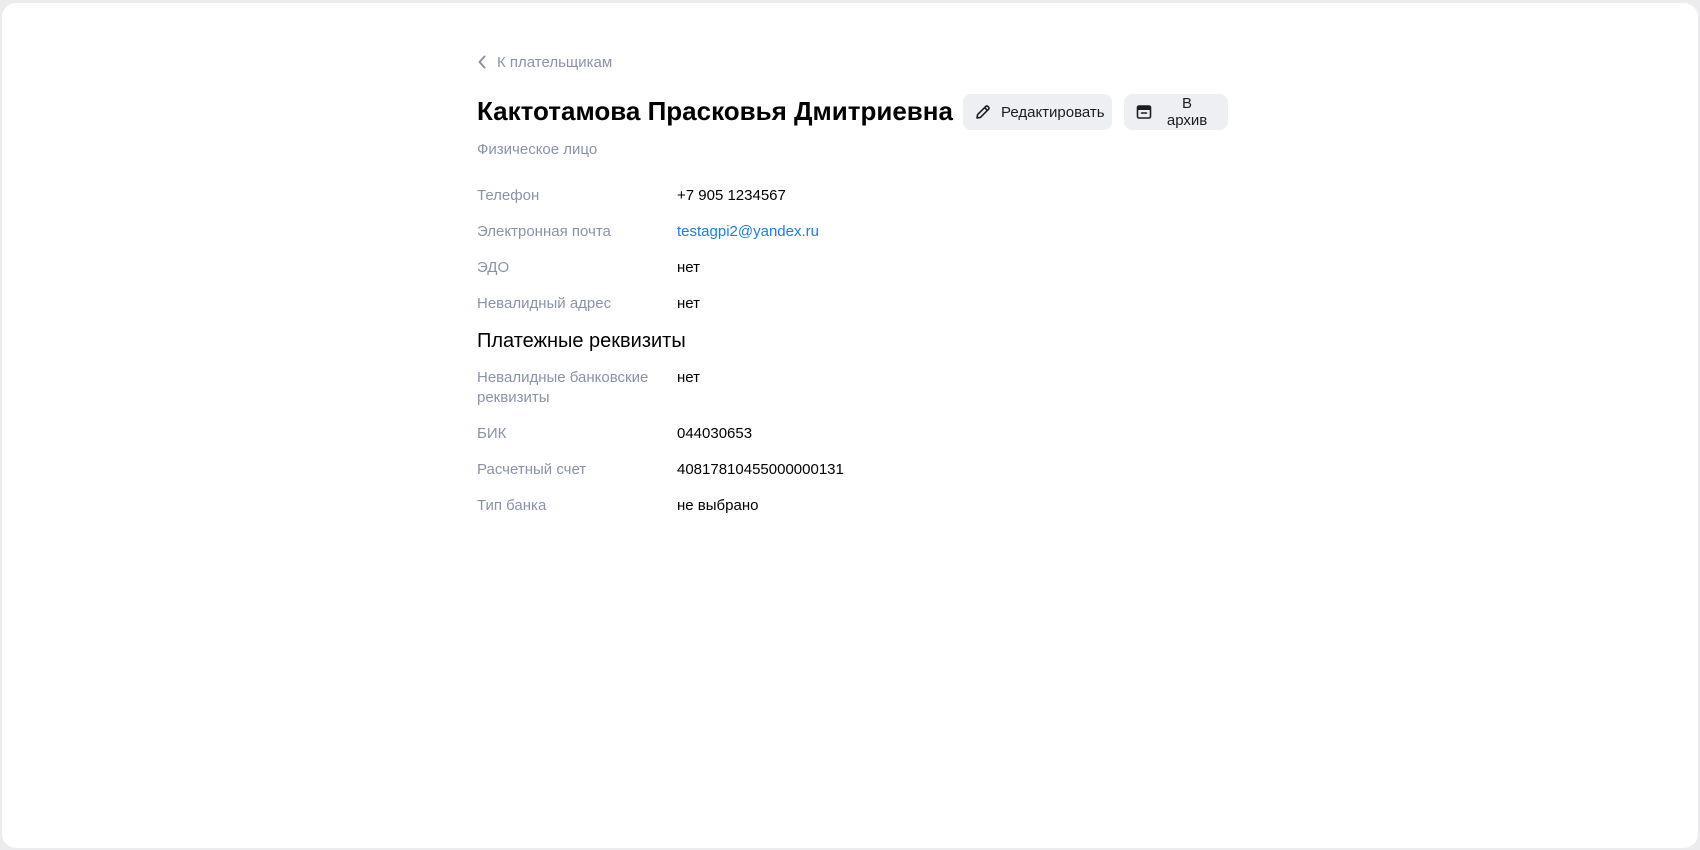  I want to click on invalid-bank-details-value: нет, so click(688, 377).